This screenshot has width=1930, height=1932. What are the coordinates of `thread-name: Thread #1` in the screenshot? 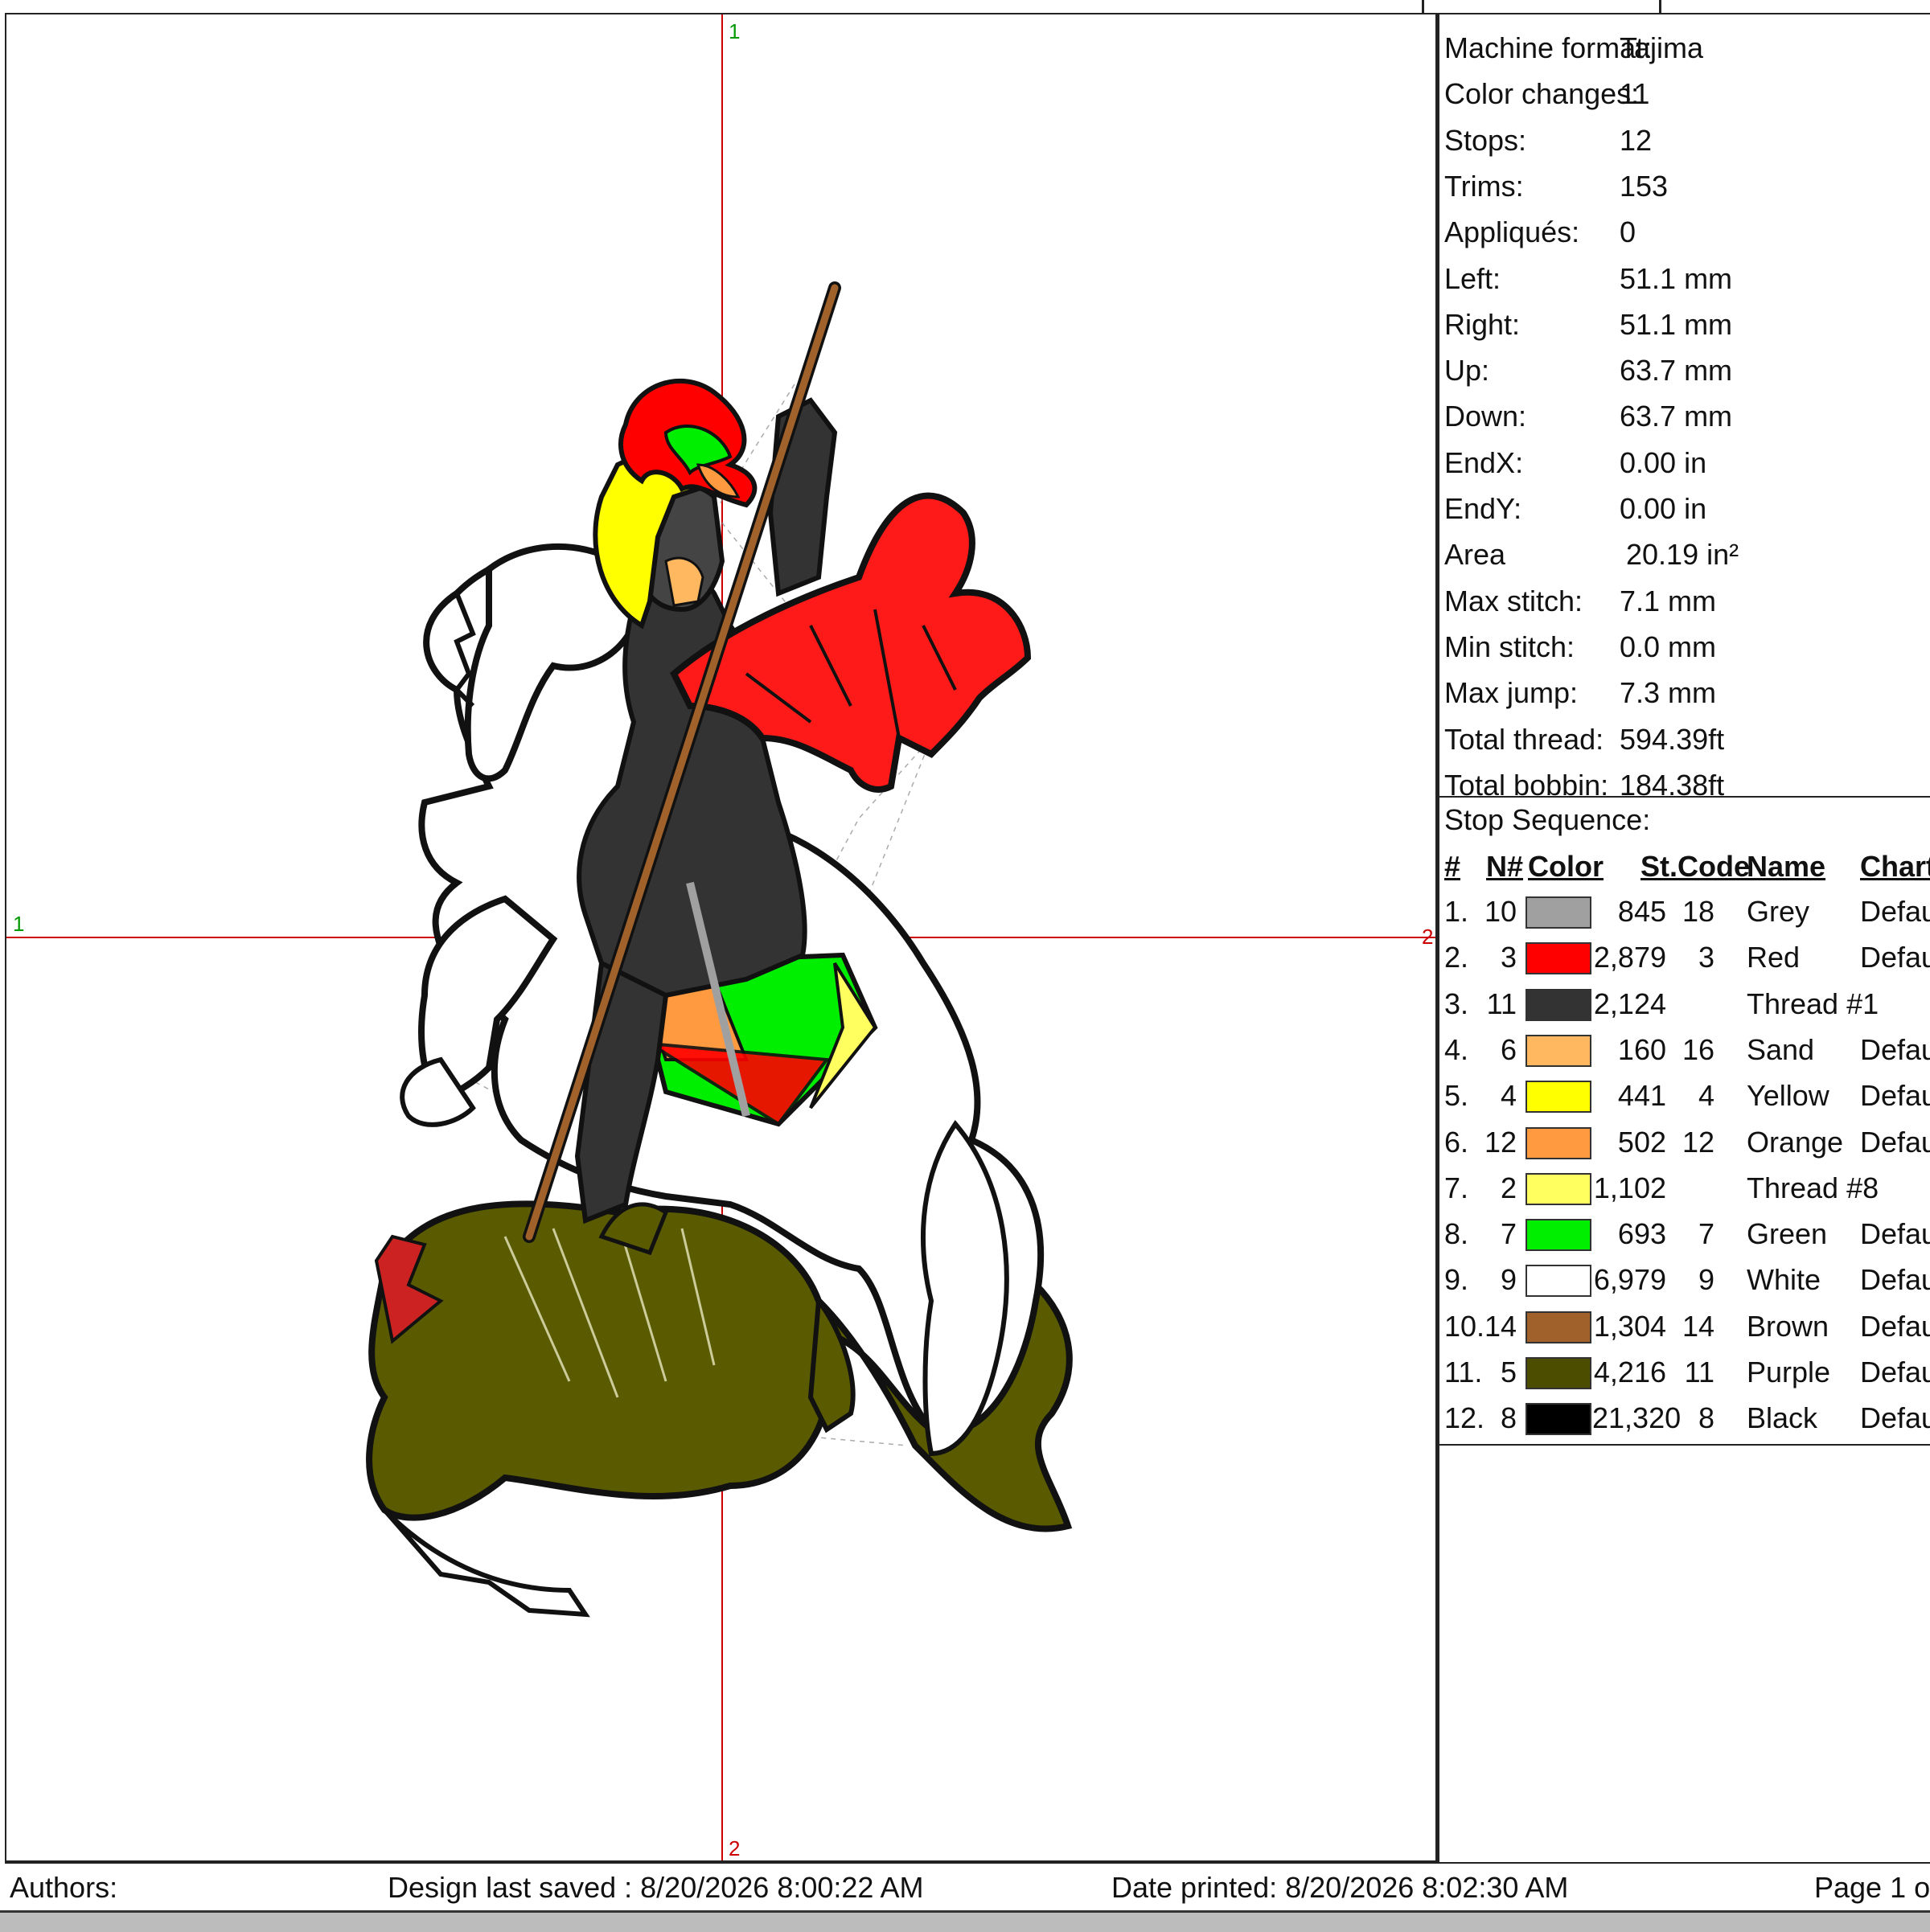 It's located at (1813, 1003).